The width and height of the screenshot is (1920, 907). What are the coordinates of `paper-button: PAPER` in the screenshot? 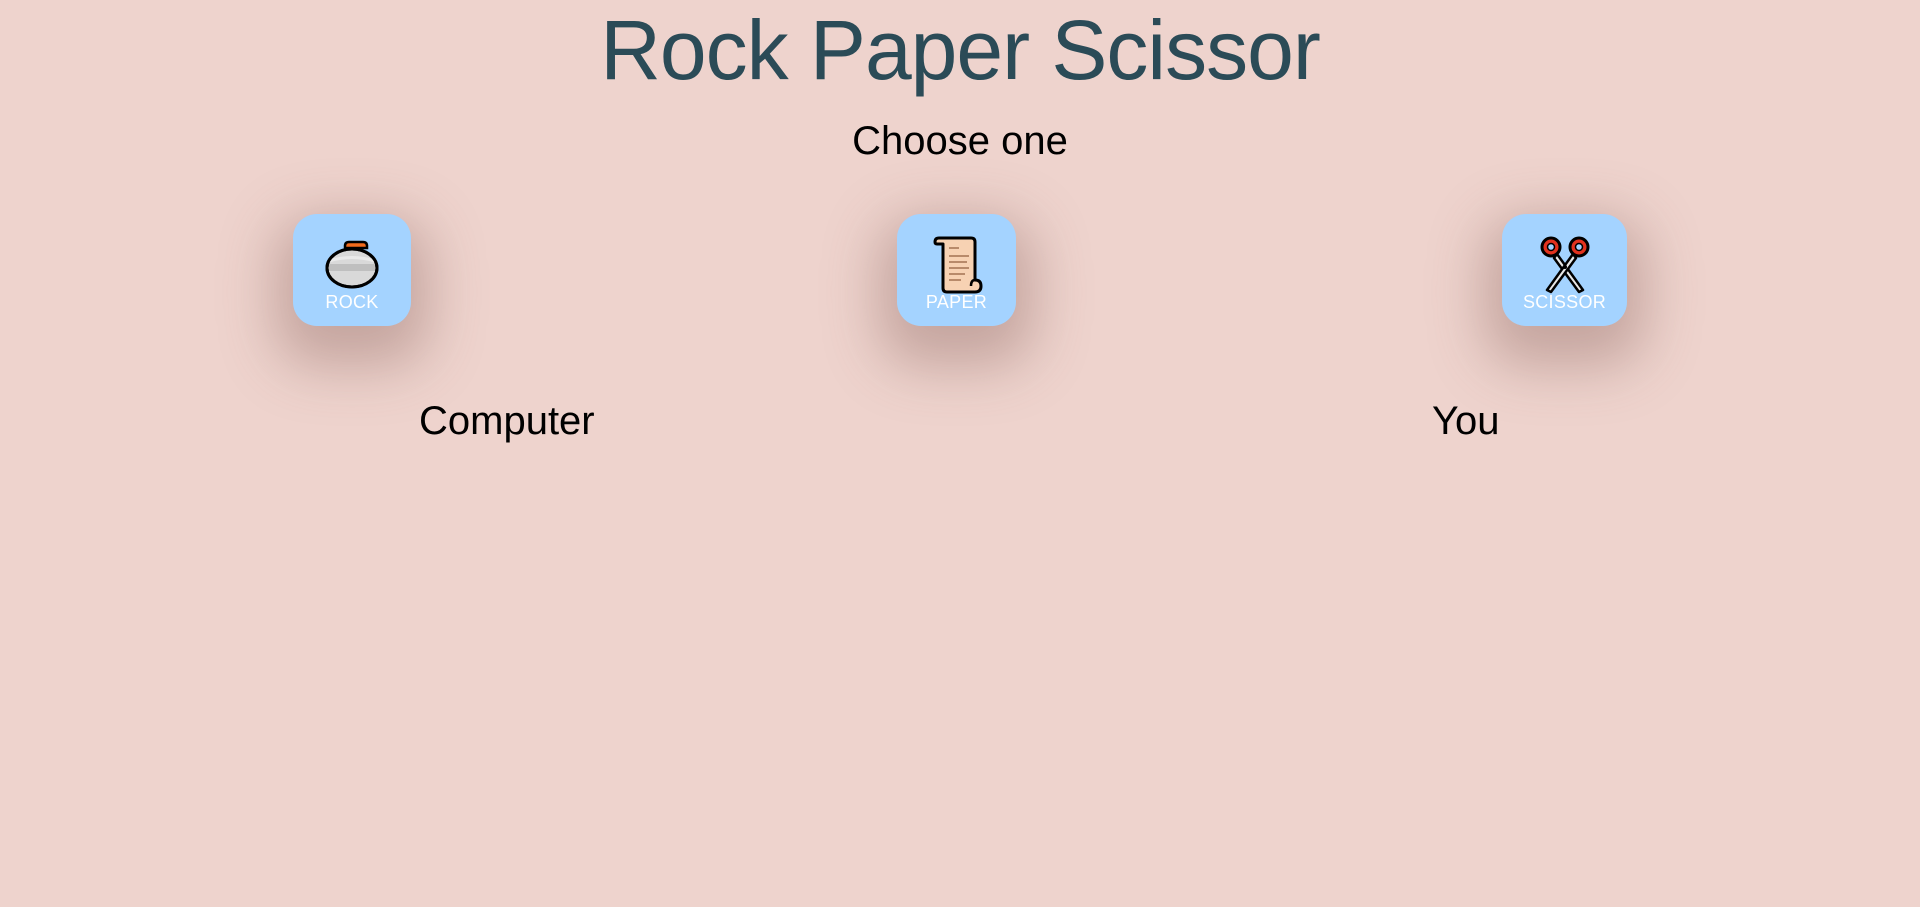 It's located at (956, 270).